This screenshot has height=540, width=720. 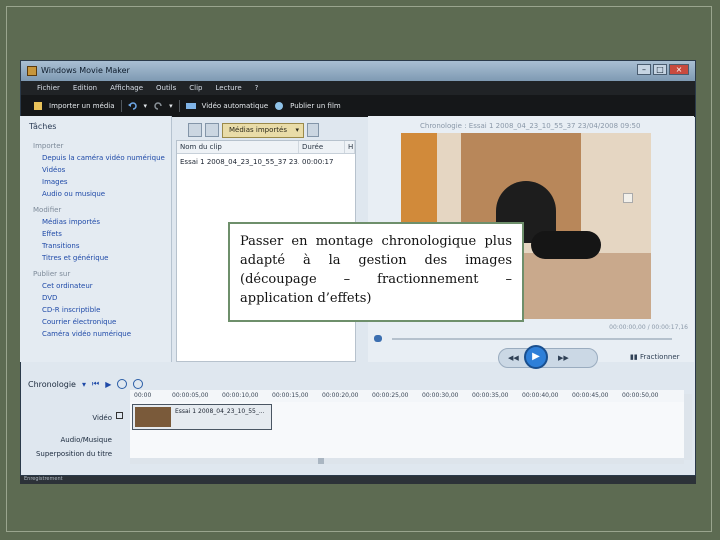 What do you see at coordinates (212, 130) in the screenshot?
I see `view-thumbnails-button` at bounding box center [212, 130].